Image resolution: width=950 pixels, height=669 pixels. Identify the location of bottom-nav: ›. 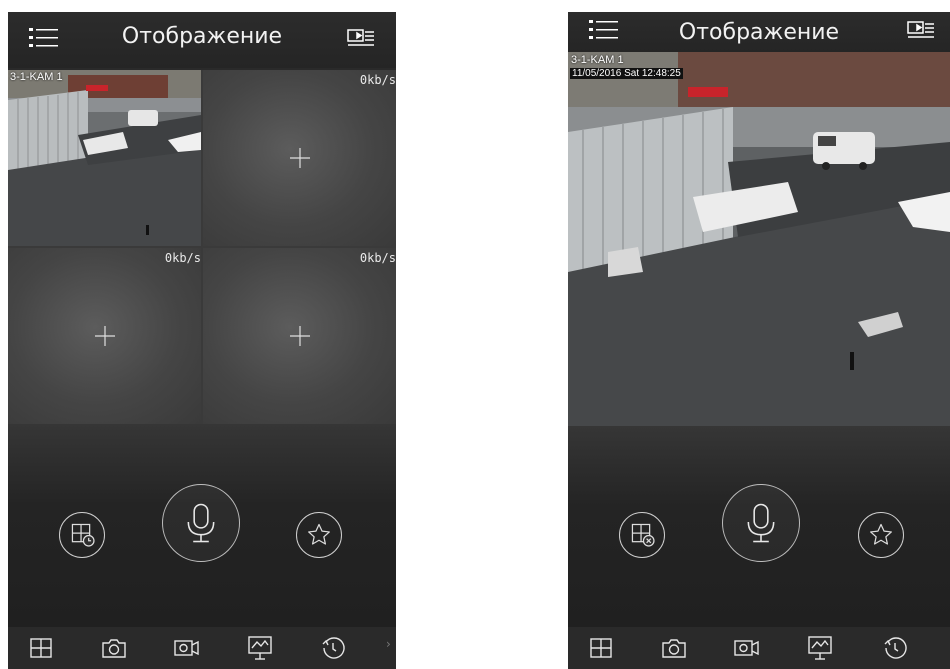
(202, 648).